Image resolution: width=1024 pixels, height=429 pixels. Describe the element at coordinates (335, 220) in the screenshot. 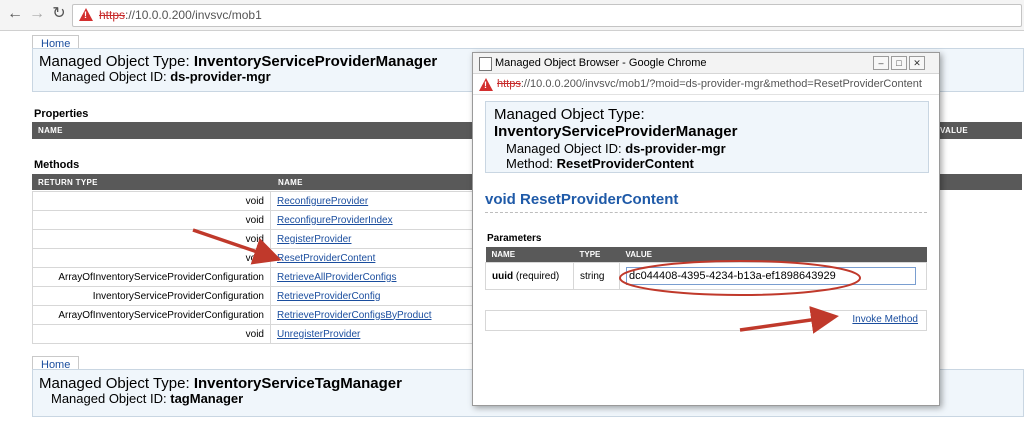

I see `method-link-reconfigure-provider-index: ReconfigureProviderIndex` at that location.